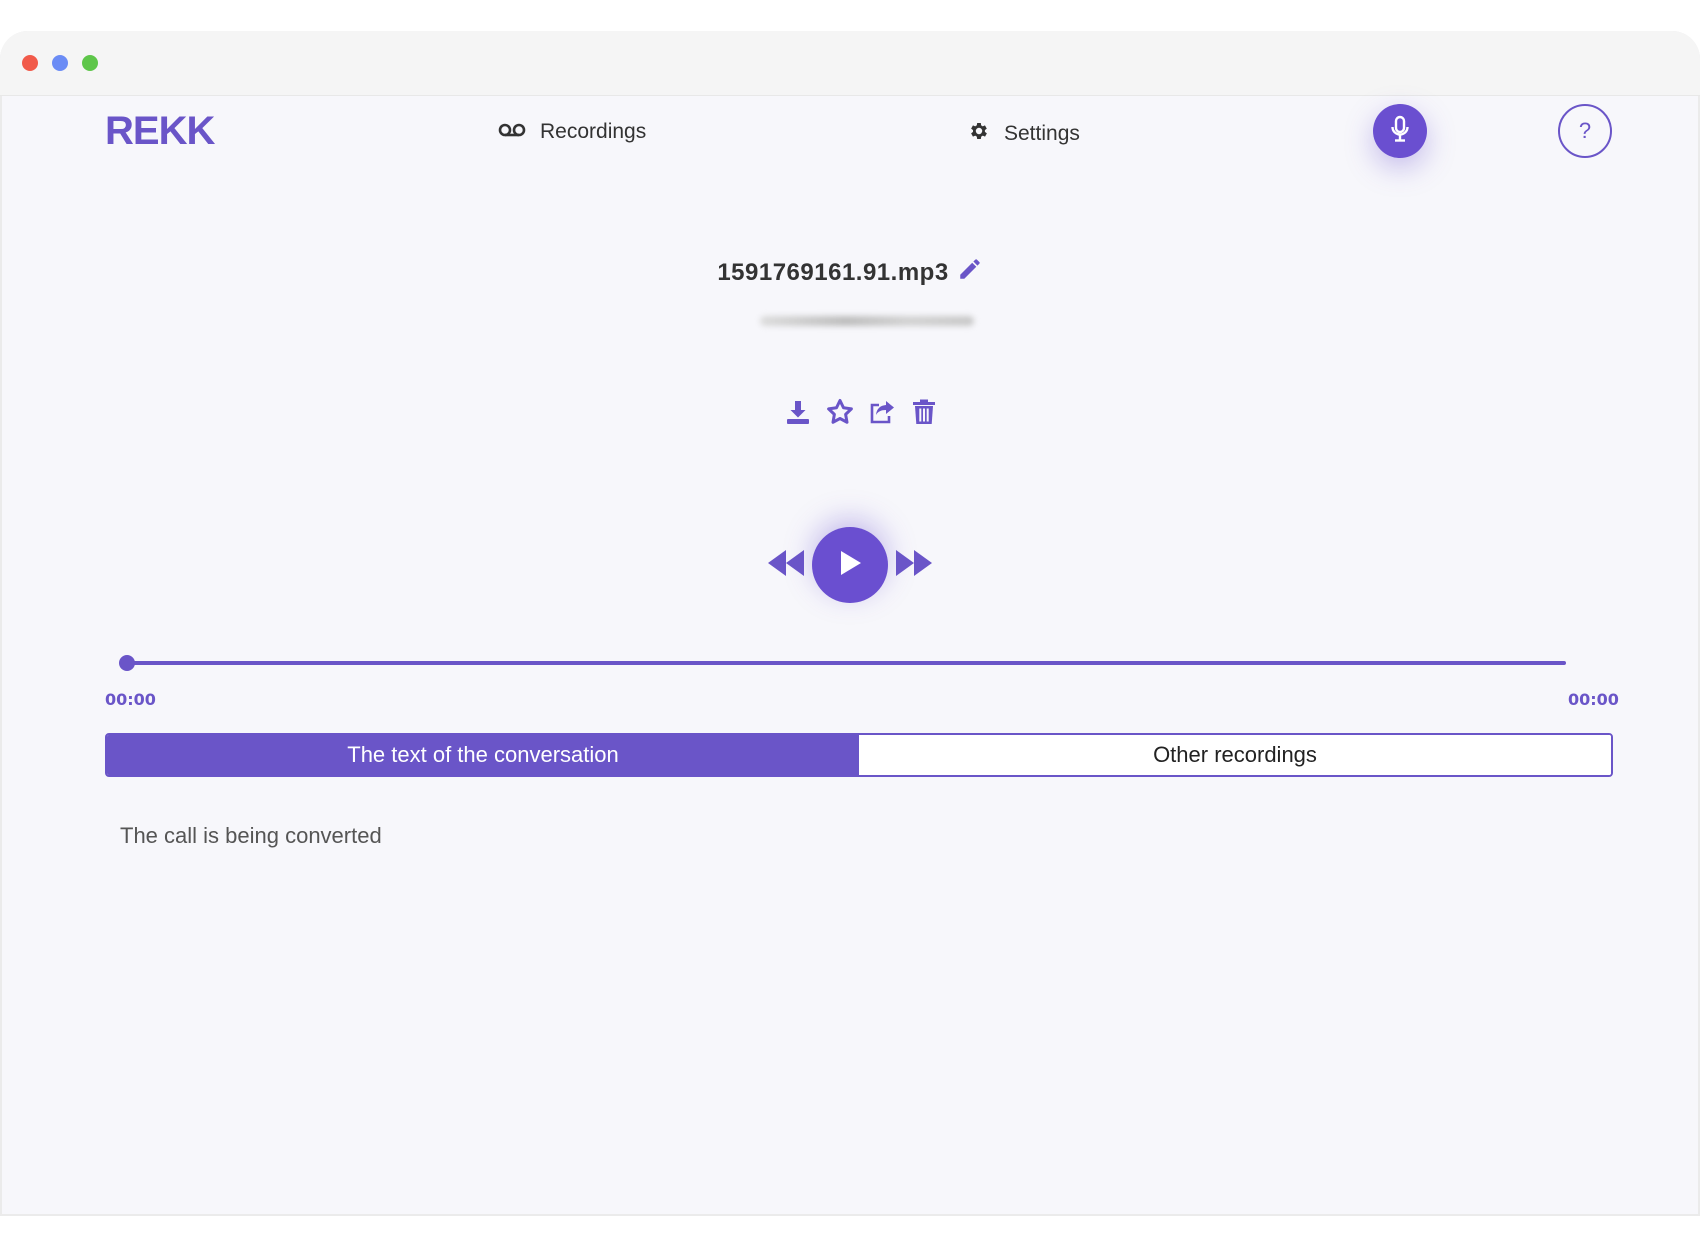 This screenshot has height=1240, width=1700. Describe the element at coordinates (966, 272) in the screenshot. I see `edit-pencil-icon` at that location.